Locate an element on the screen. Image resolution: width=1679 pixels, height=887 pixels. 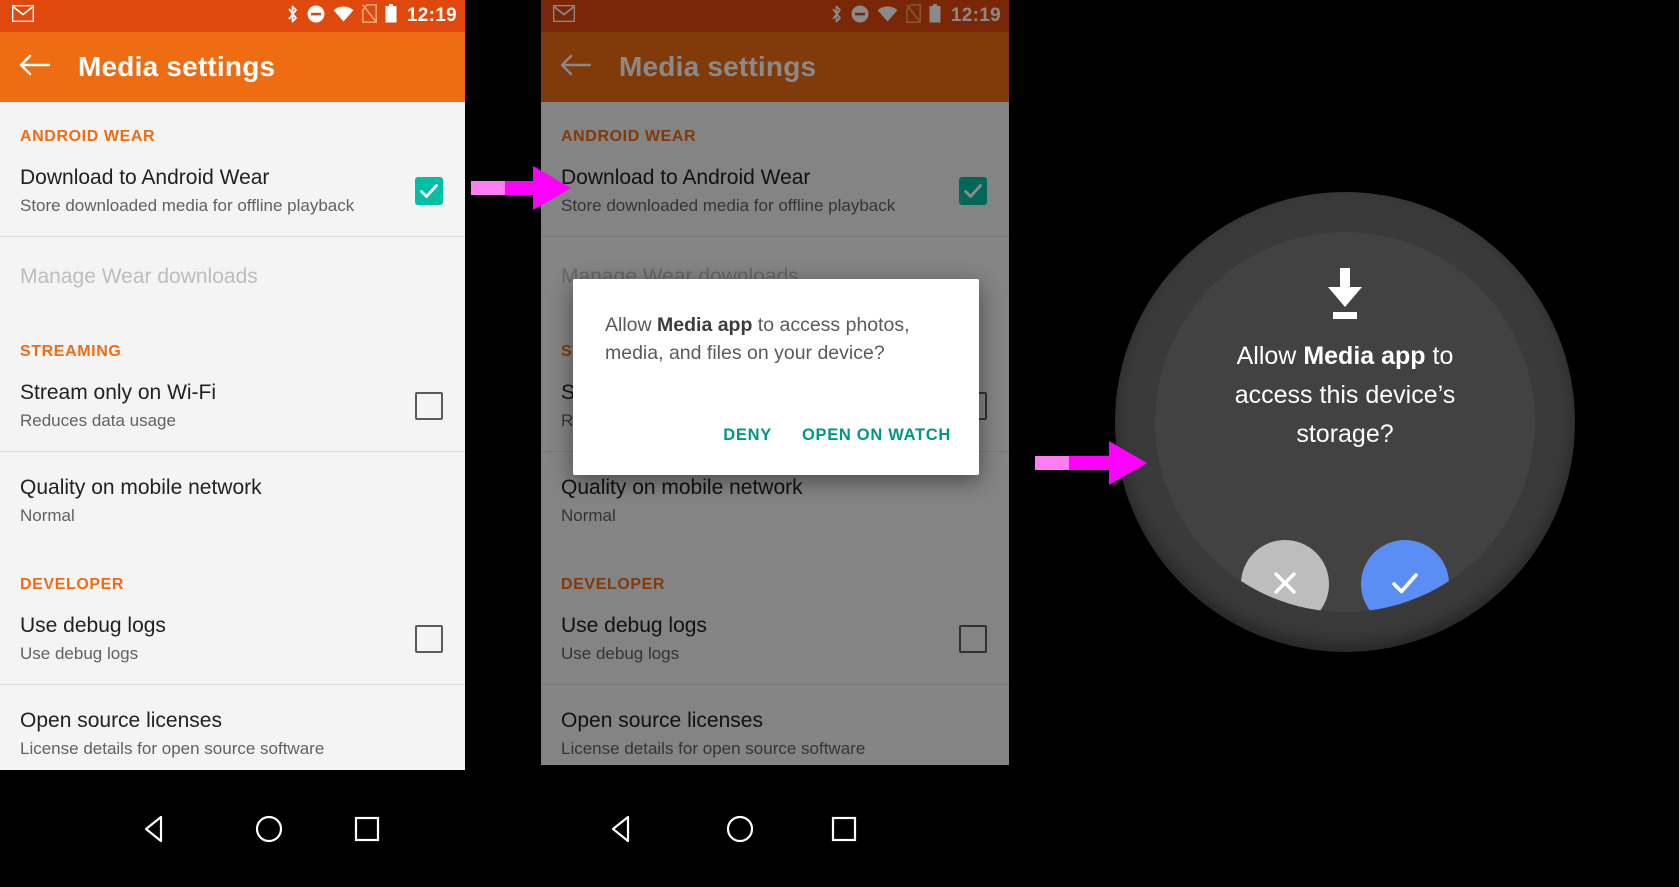
watch-message-app: Media app is located at coordinates (1364, 356).